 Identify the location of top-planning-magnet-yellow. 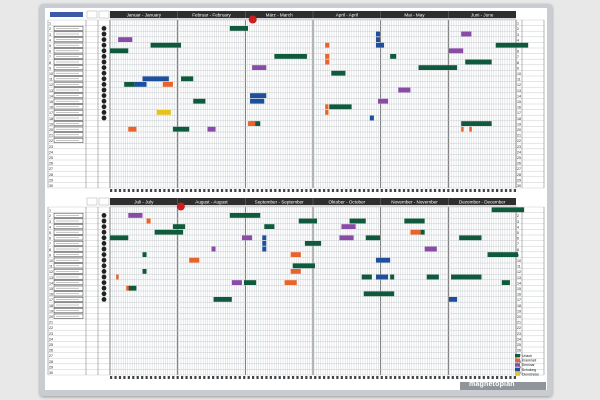
(163, 112).